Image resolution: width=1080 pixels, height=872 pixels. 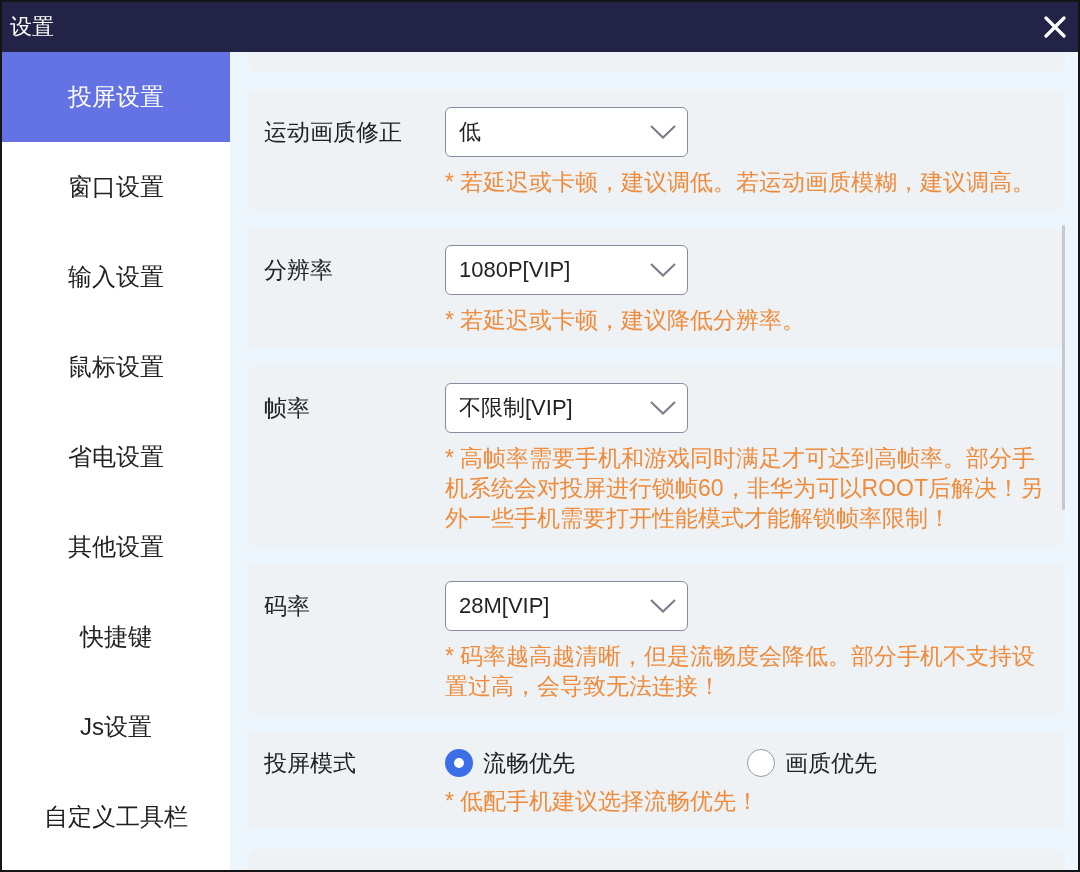 What do you see at coordinates (603, 801) in the screenshot?
I see `hint-text: * 低配手机建议选择流畅优先！` at bounding box center [603, 801].